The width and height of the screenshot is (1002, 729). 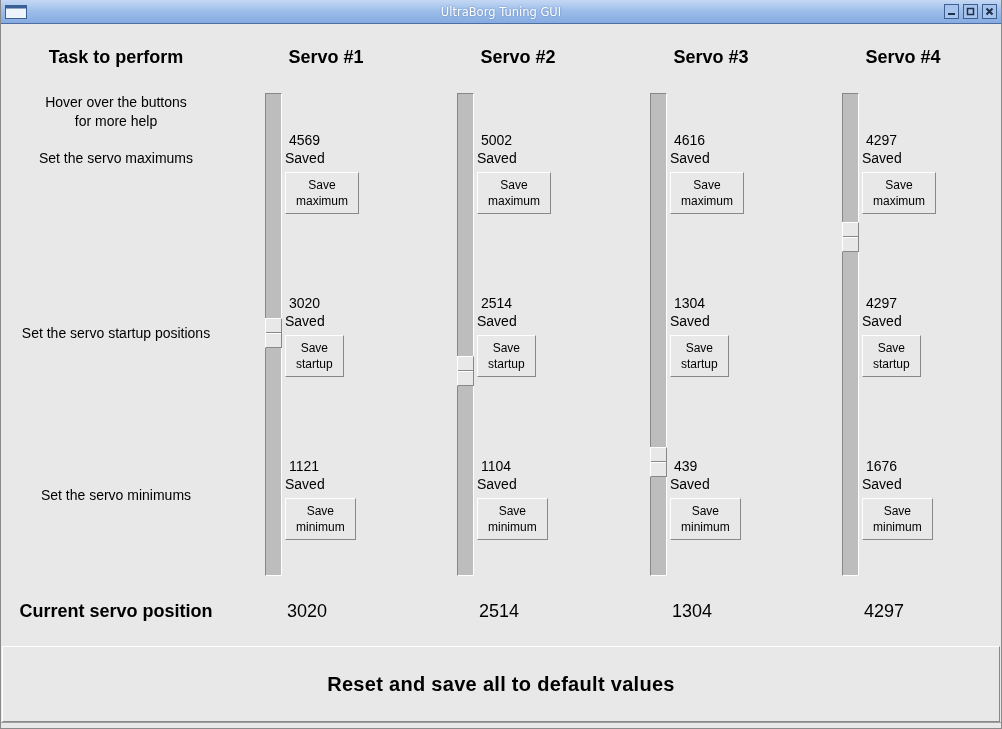 What do you see at coordinates (881, 466) in the screenshot?
I see `setting-value: 1676` at bounding box center [881, 466].